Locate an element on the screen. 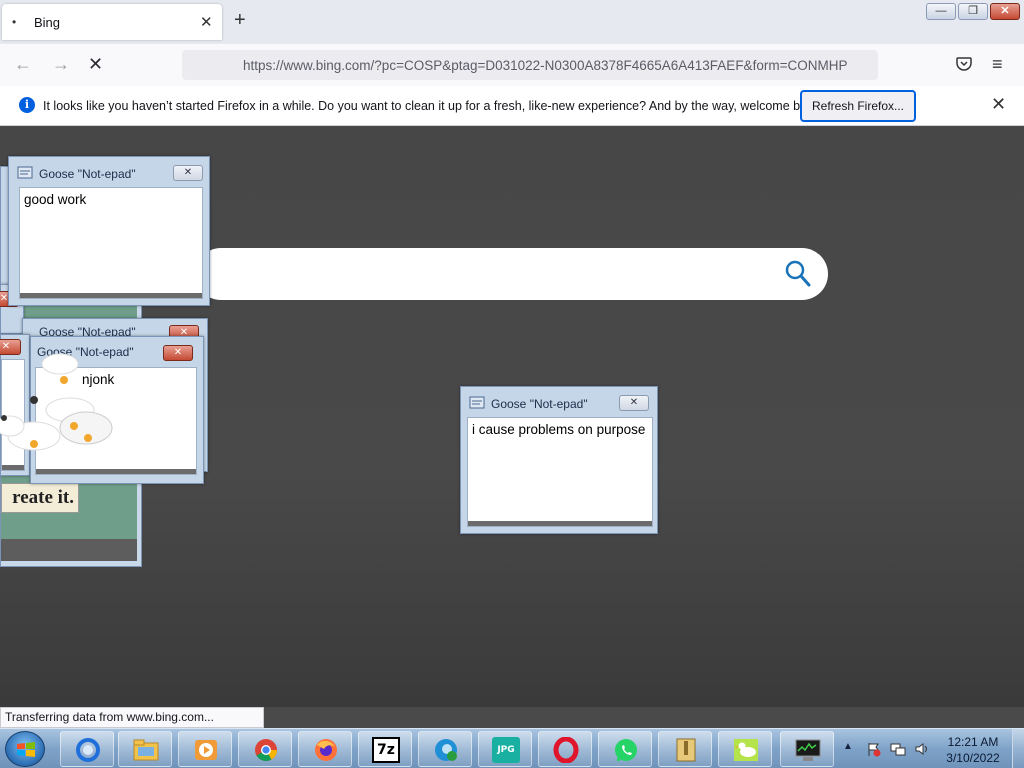  windows-logo-icon is located at coordinates (26, 749).